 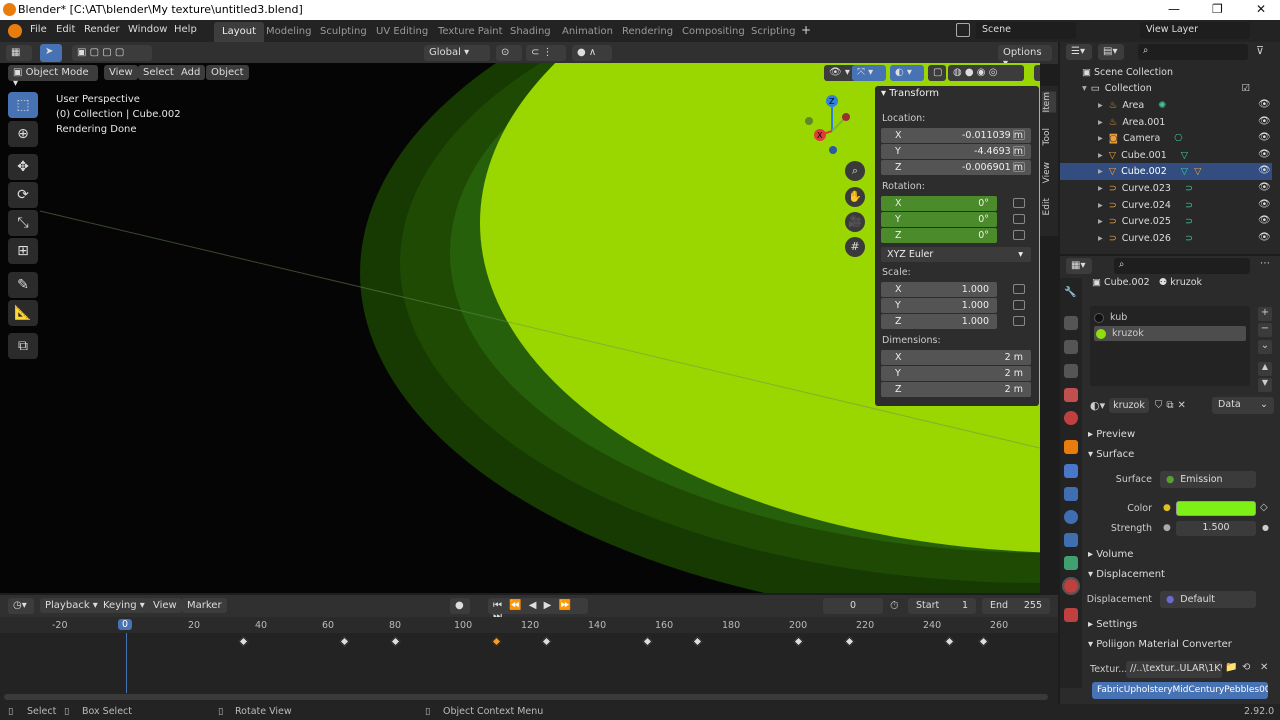 I want to click on volume-section: ▸ Volume, so click(x=1110, y=554).